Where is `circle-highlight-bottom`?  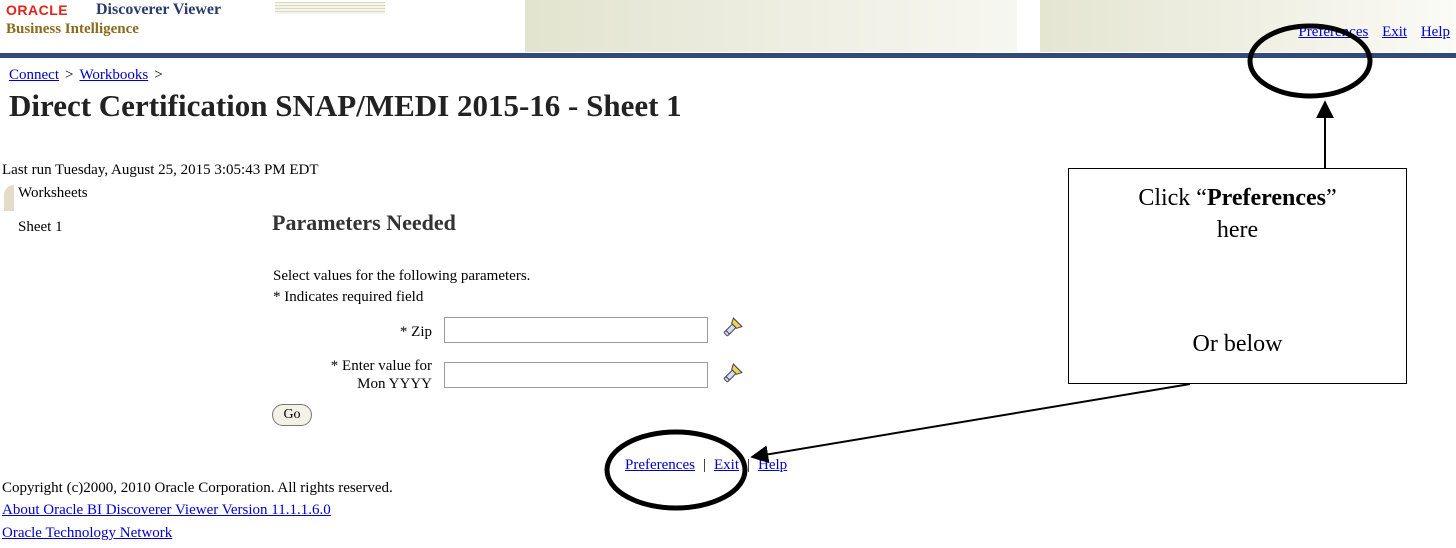
circle-highlight-bottom is located at coordinates (676, 470).